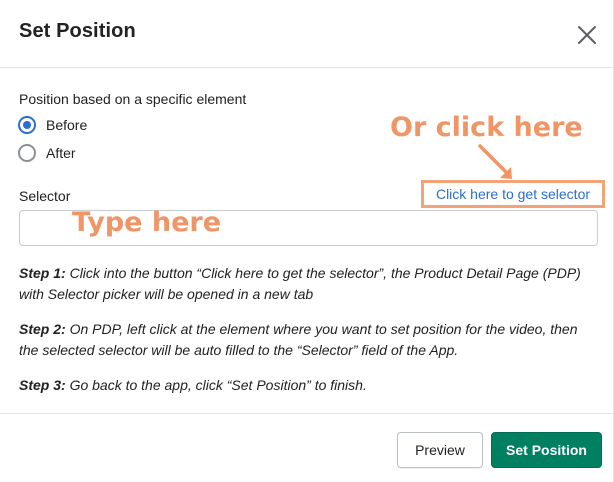  What do you see at coordinates (133, 99) in the screenshot?
I see `position-label: Position based on a specific element` at bounding box center [133, 99].